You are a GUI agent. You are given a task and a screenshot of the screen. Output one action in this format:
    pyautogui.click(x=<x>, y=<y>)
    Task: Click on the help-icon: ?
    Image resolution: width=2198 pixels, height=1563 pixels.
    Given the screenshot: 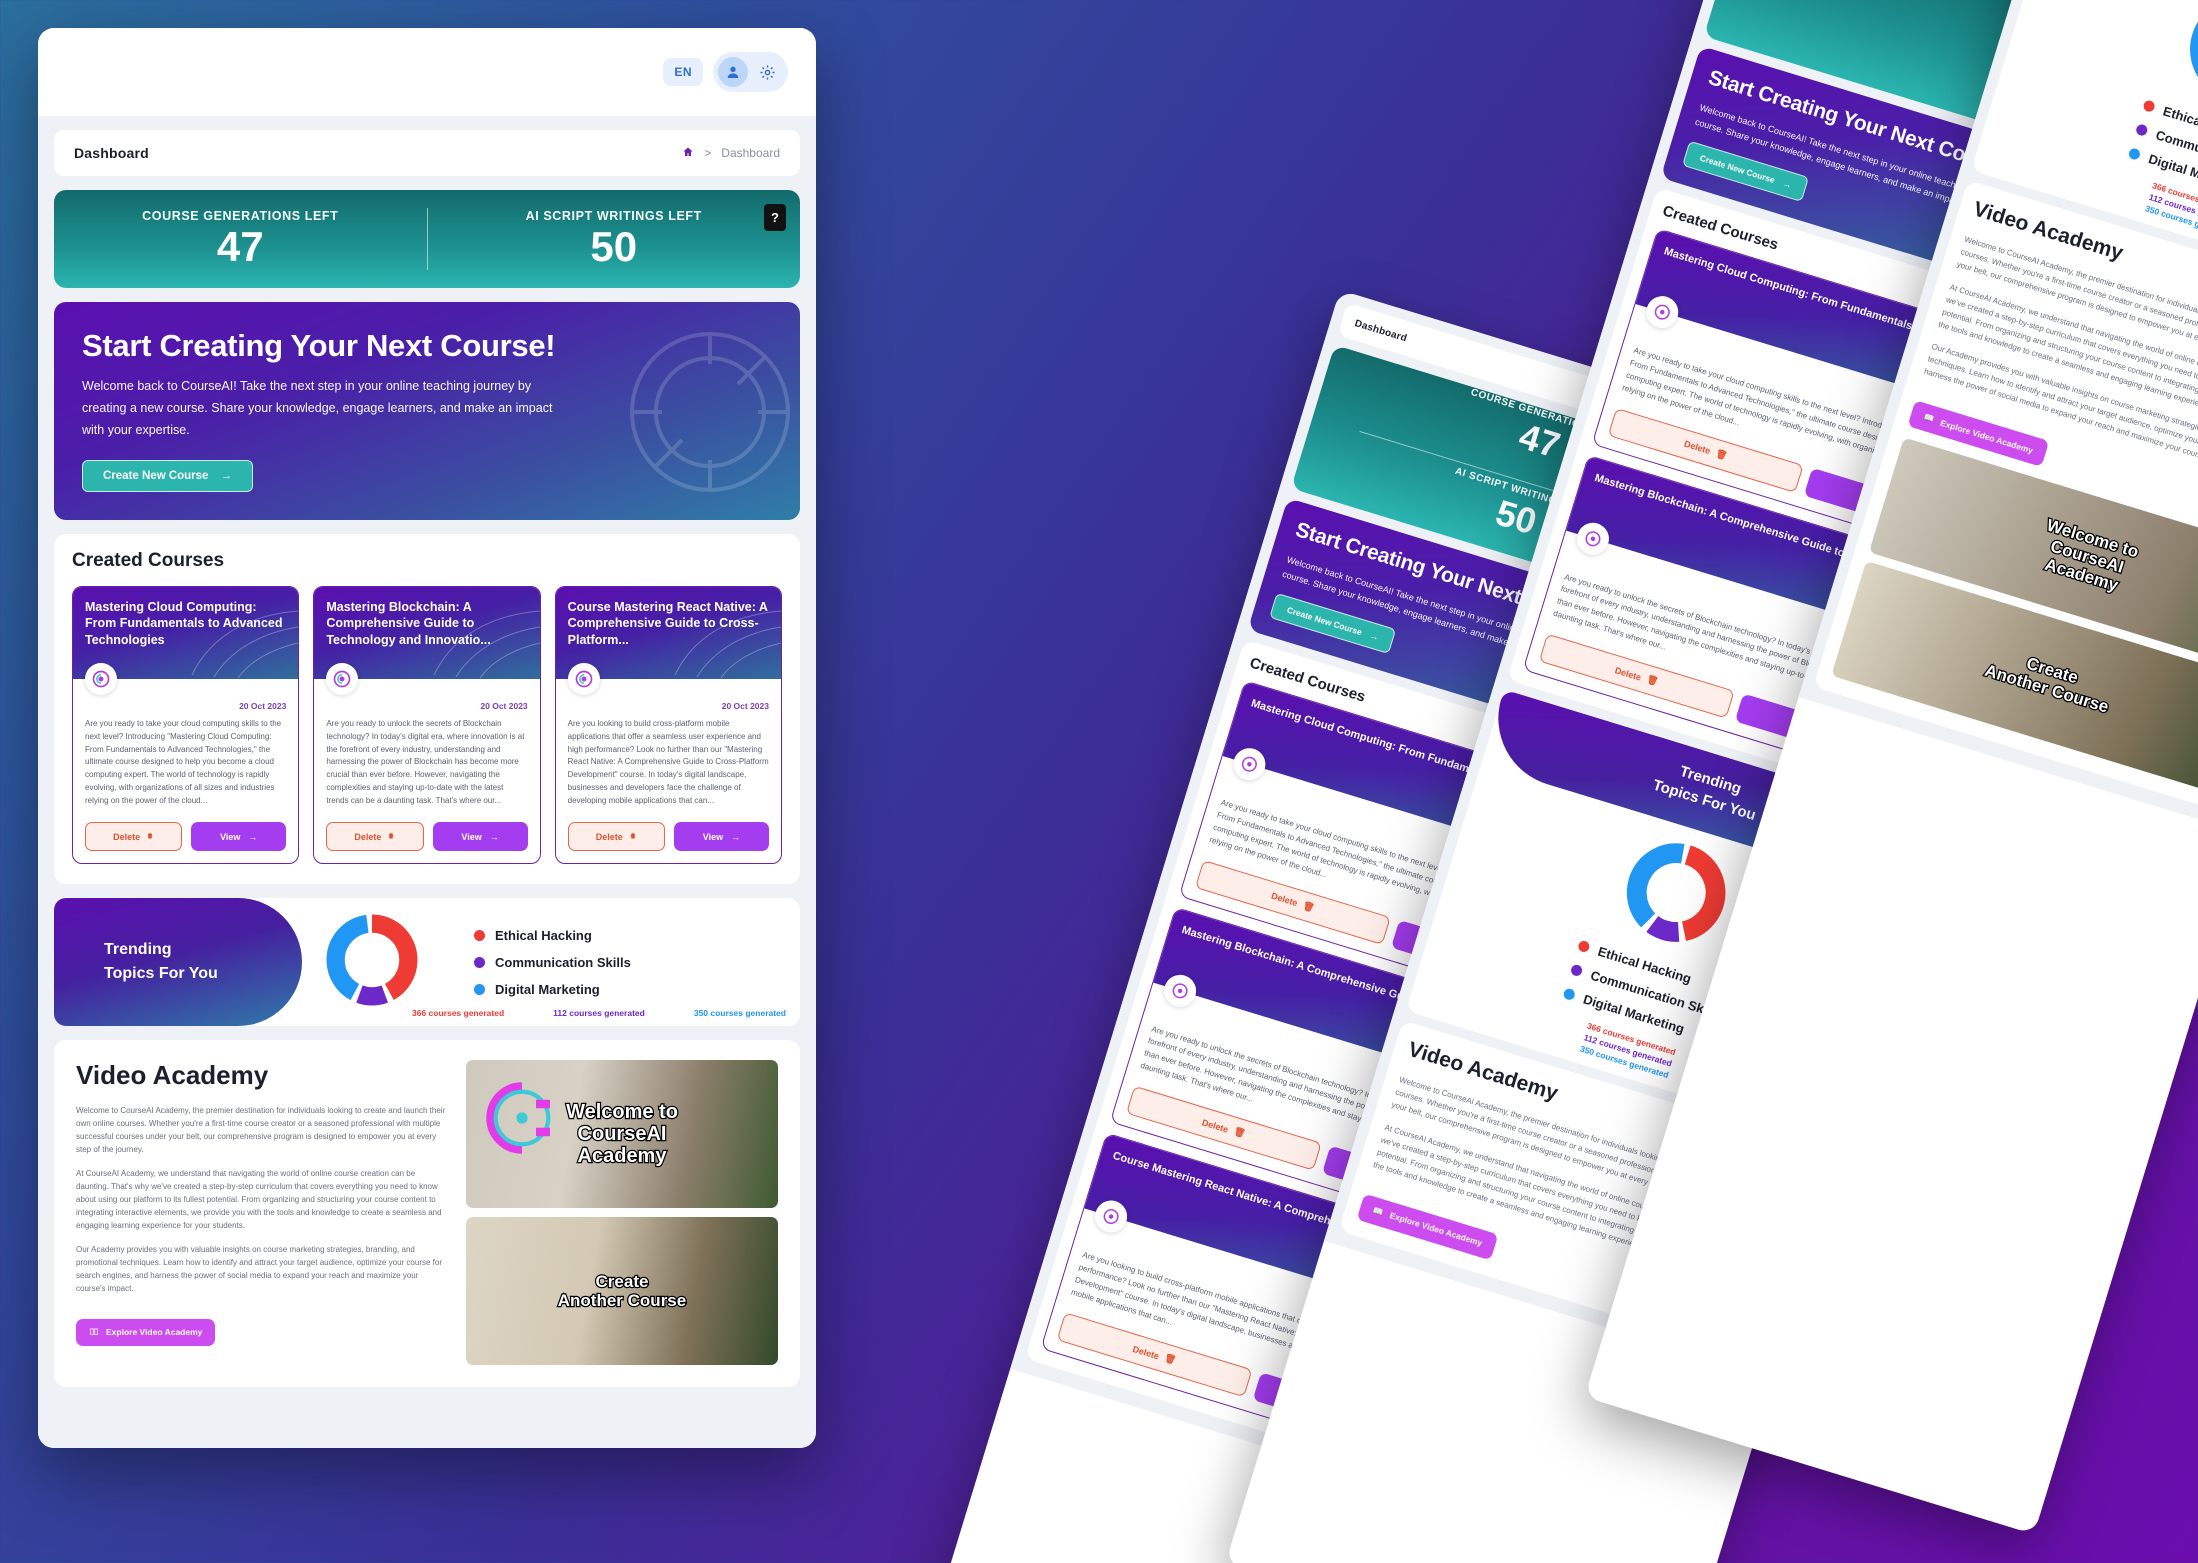 What is the action you would take?
    pyautogui.click(x=775, y=217)
    